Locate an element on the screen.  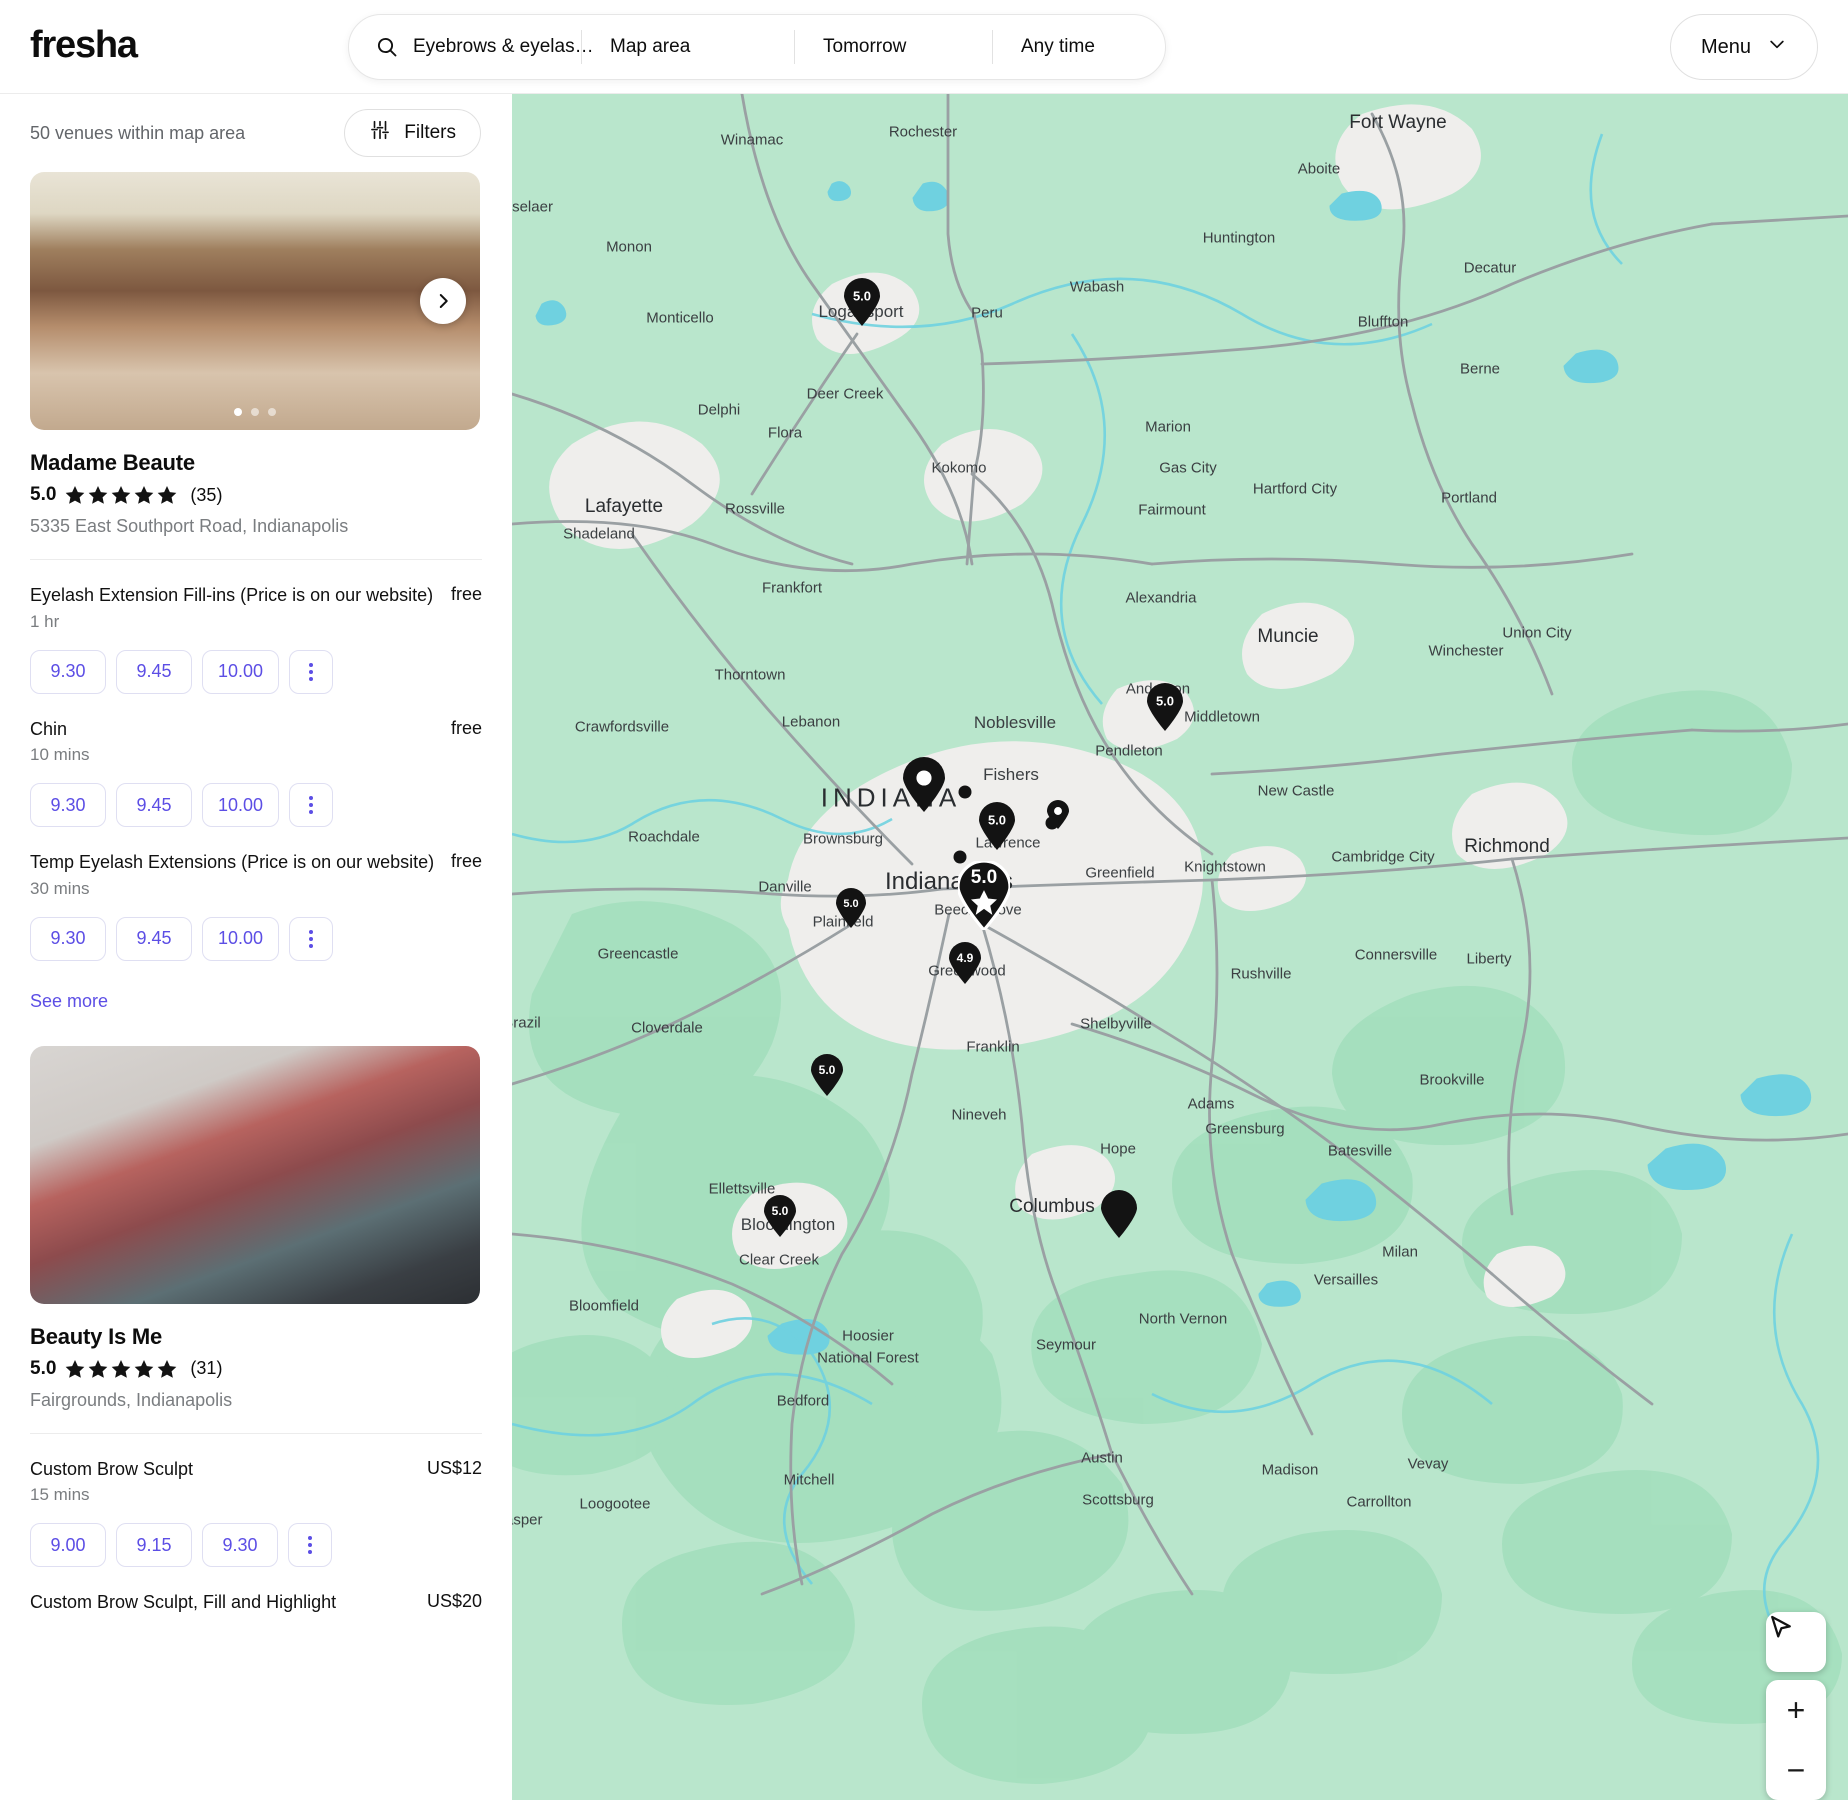
service-header: Chin free is located at coordinates (256, 729).